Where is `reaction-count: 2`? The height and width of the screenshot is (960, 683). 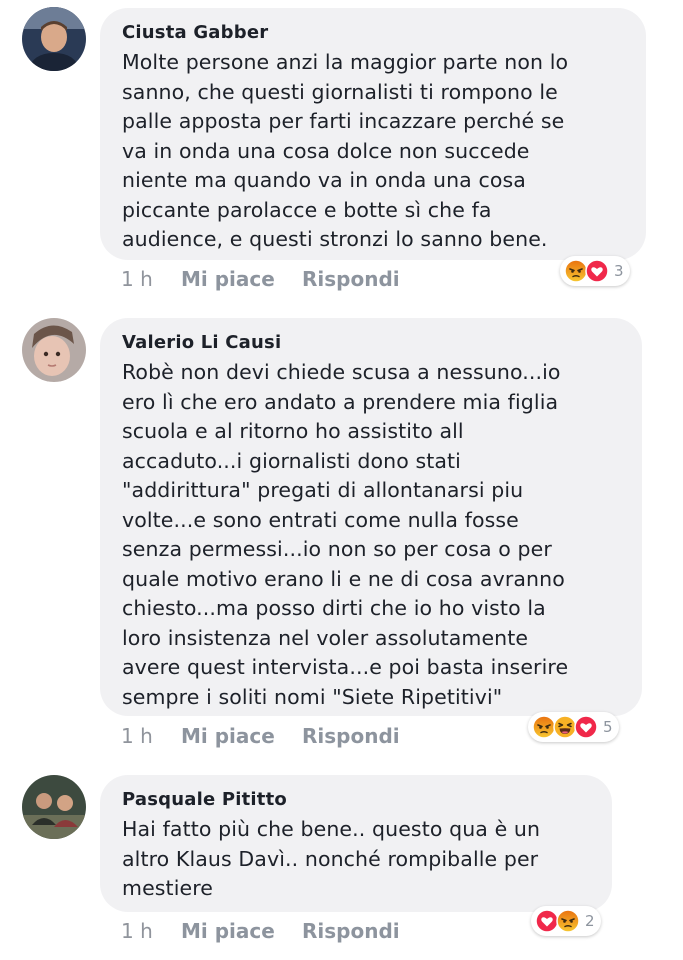
reaction-count: 2 is located at coordinates (590, 921).